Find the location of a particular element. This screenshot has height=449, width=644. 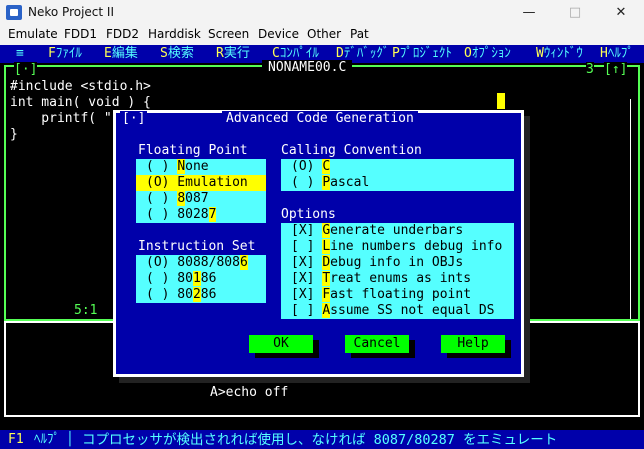

minimize-button: — is located at coordinates (529, 12).